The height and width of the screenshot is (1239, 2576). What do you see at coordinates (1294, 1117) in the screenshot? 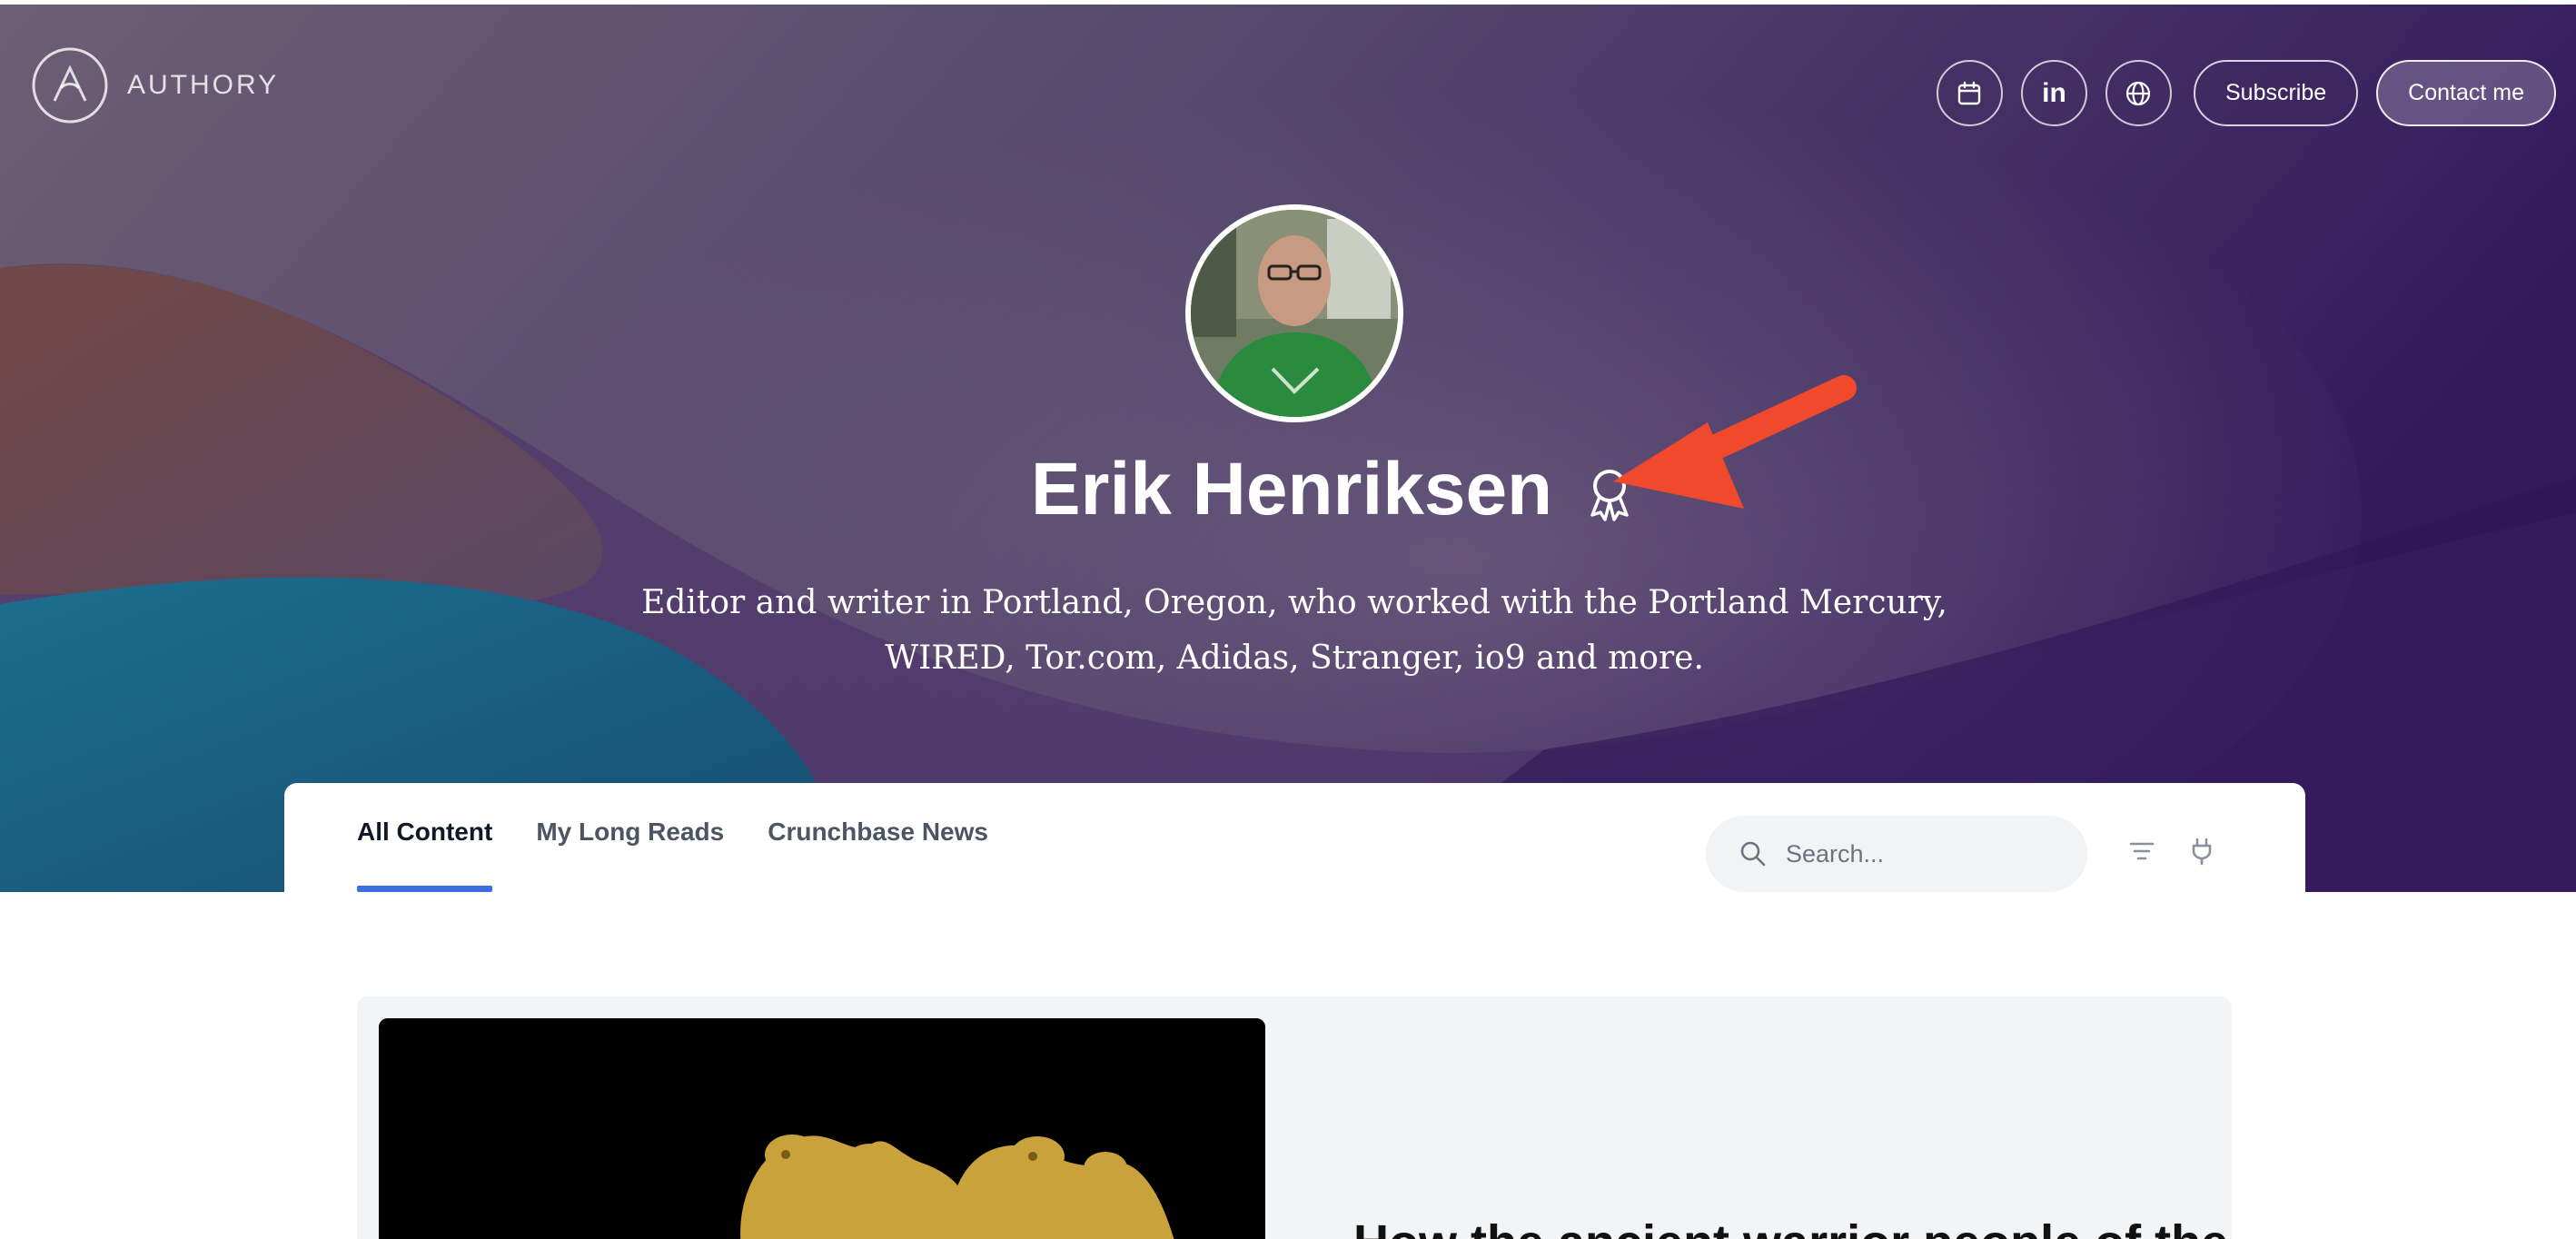
I see `article-card: How the ancient warrior people of the` at bounding box center [1294, 1117].